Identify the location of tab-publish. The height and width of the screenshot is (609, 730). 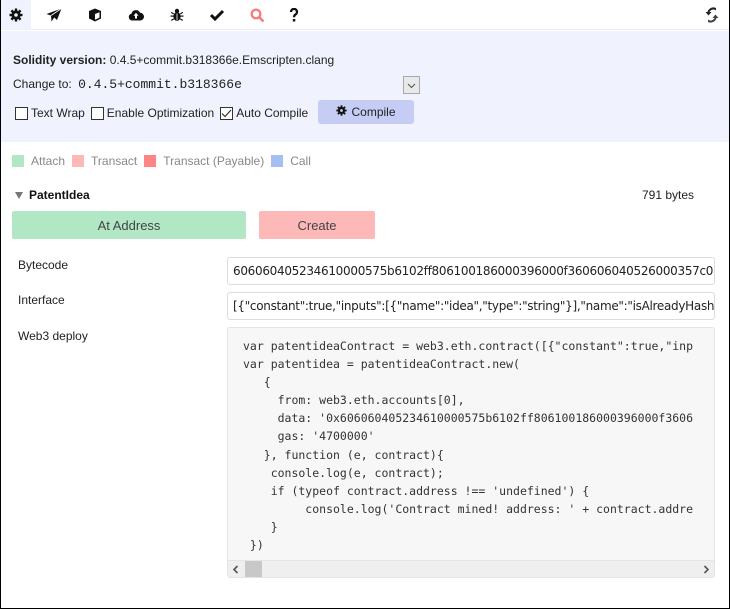
(136, 15).